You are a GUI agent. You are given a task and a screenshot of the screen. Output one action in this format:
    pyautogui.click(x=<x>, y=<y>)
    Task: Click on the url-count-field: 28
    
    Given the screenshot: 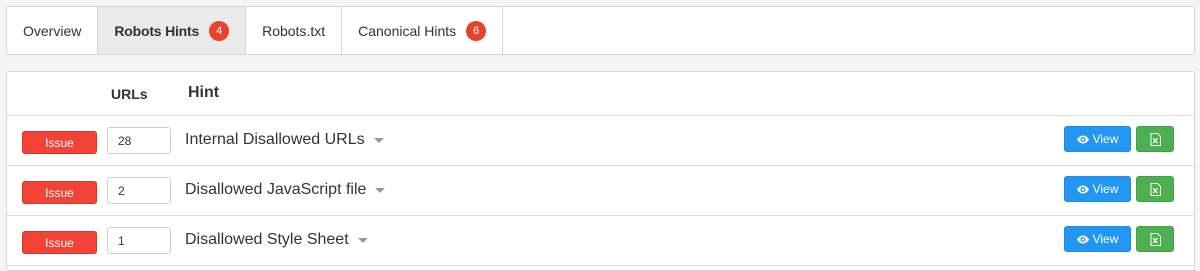 What is the action you would take?
    pyautogui.click(x=139, y=140)
    